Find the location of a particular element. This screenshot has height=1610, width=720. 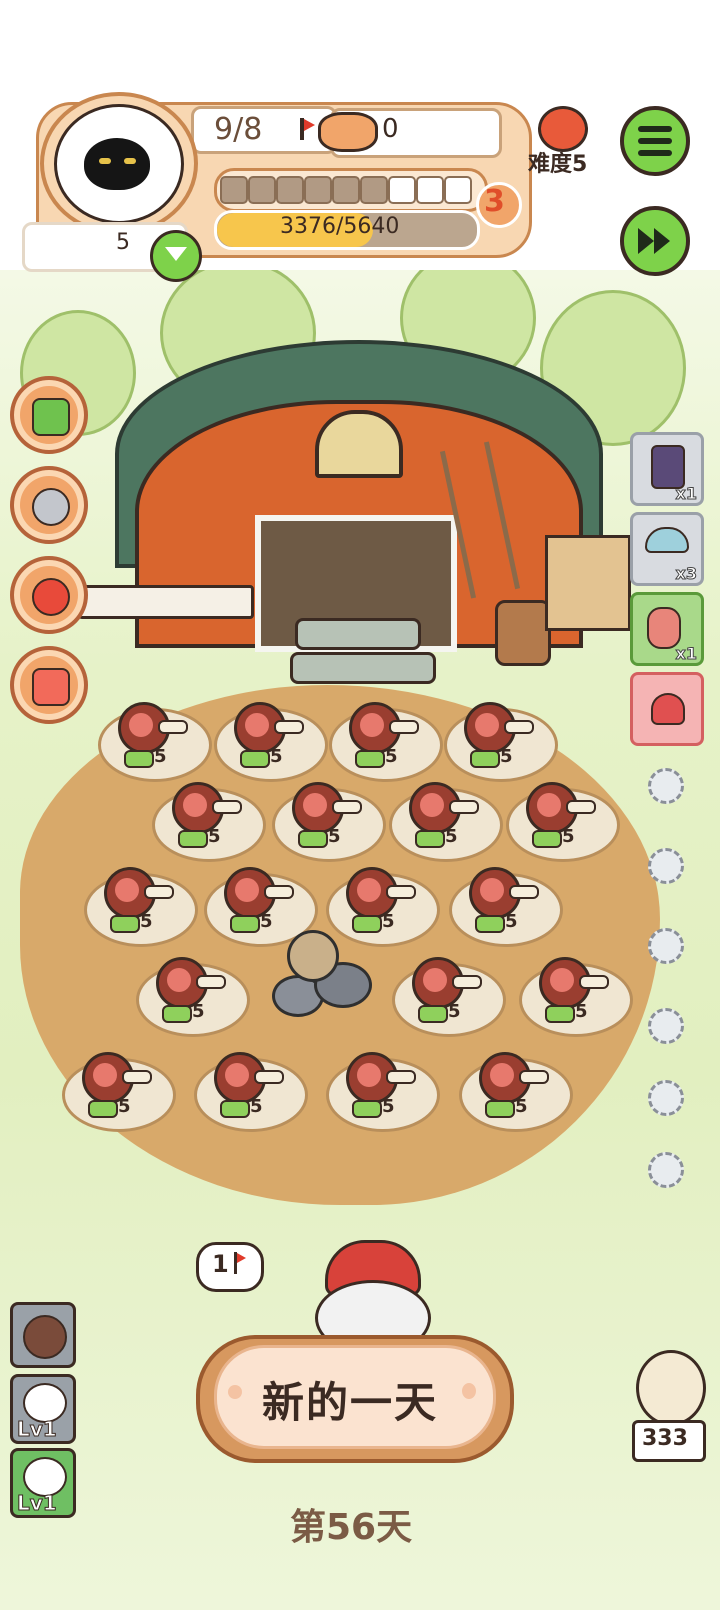

owl-count: 333 is located at coordinates (665, 1438).